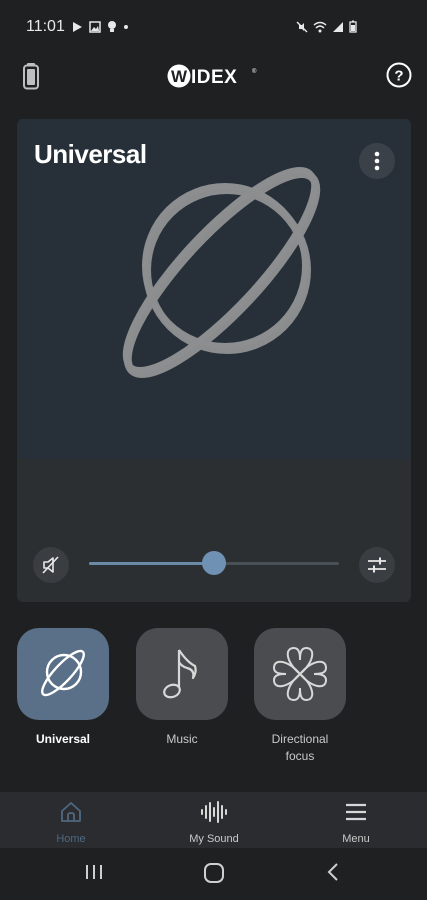 The height and width of the screenshot is (900, 427). What do you see at coordinates (71, 812) in the screenshot?
I see `home-icon` at bounding box center [71, 812].